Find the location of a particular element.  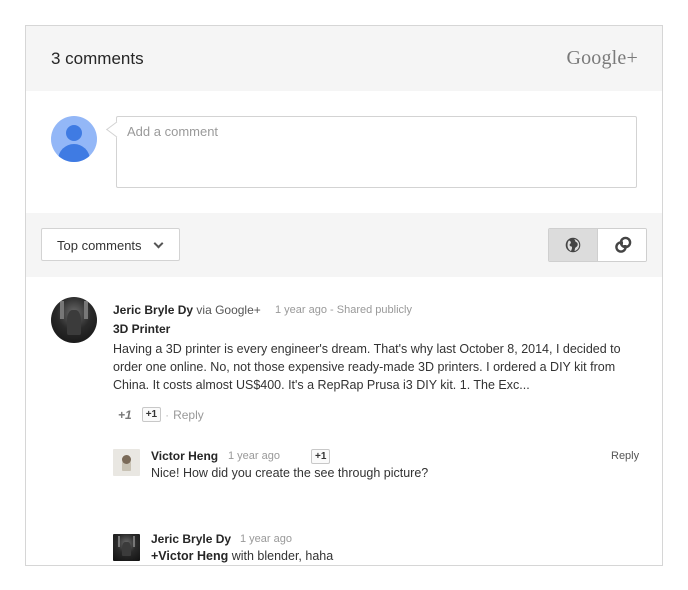

sort-dropdown: Top comments is located at coordinates (110, 244).